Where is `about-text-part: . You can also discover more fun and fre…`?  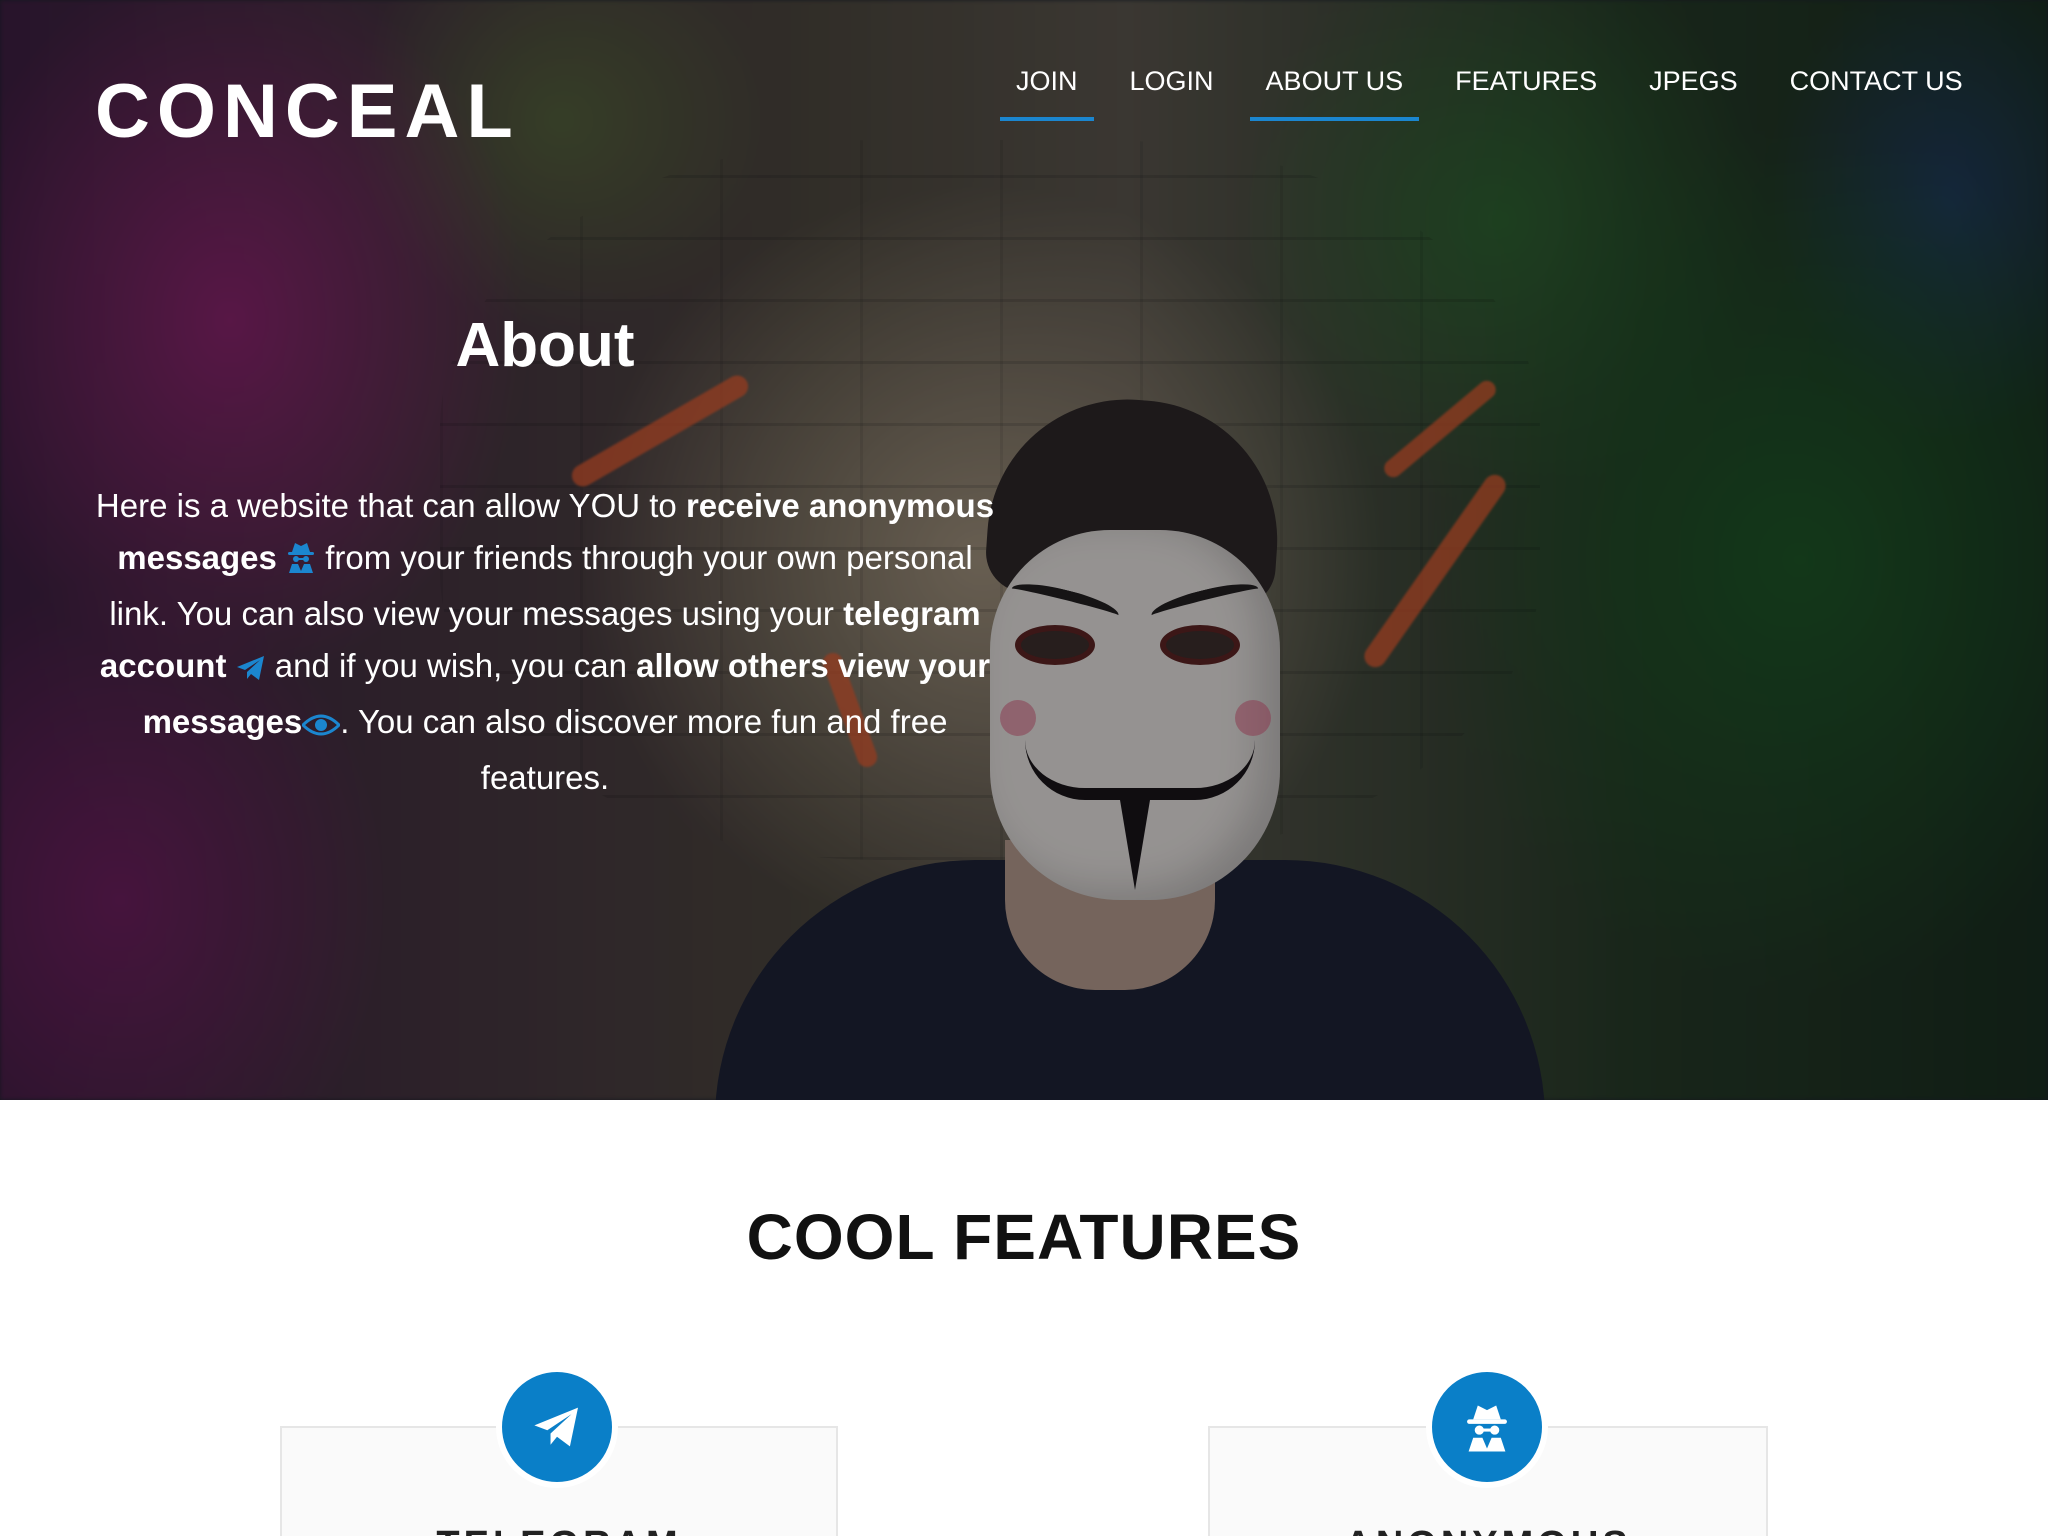 about-text-part: . You can also discover more fun and fre… is located at coordinates (644, 749).